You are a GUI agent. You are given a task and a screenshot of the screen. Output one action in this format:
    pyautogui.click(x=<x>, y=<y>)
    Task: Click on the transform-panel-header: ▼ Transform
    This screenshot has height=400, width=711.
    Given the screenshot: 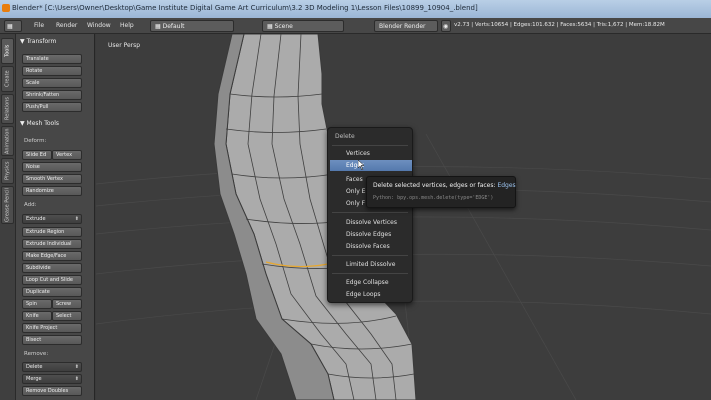 What is the action you would take?
    pyautogui.click(x=38, y=41)
    